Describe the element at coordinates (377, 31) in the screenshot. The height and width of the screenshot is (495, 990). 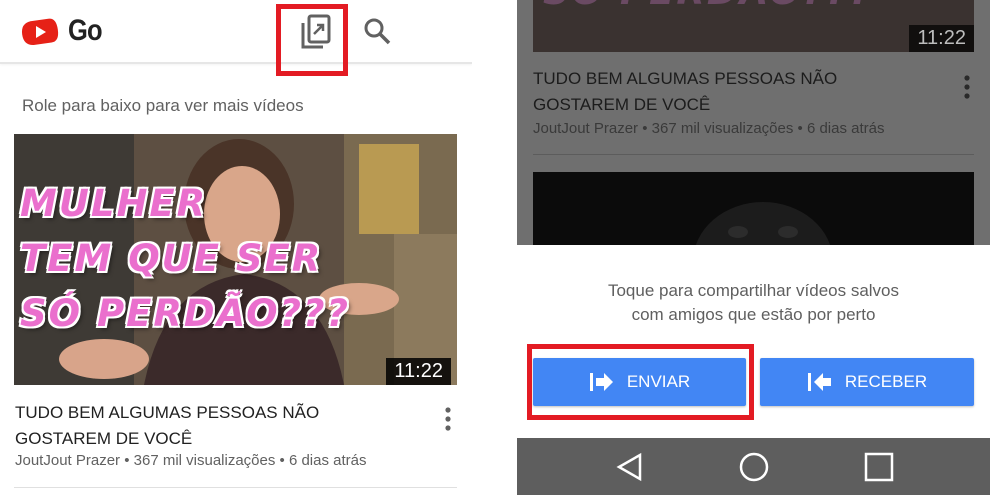
I see `search-icon` at that location.